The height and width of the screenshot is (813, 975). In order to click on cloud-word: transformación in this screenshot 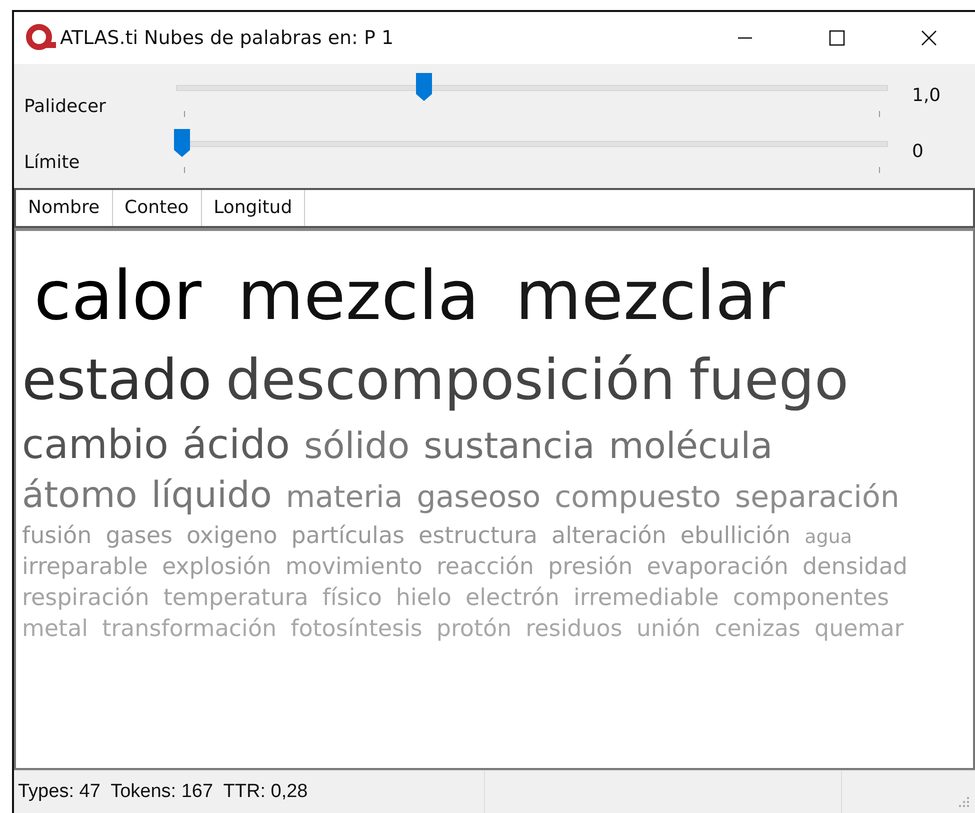, I will do `click(189, 629)`.